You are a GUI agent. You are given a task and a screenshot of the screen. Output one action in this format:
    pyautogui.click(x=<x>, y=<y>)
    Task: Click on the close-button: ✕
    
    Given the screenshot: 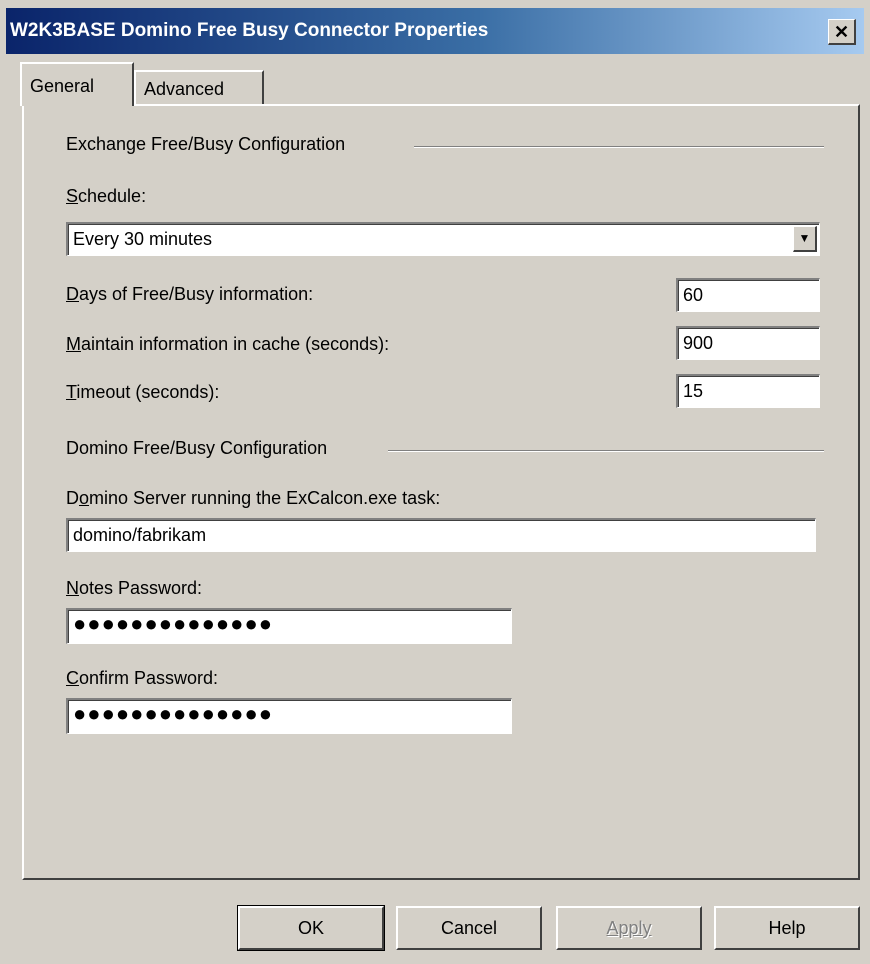 What is the action you would take?
    pyautogui.click(x=842, y=32)
    